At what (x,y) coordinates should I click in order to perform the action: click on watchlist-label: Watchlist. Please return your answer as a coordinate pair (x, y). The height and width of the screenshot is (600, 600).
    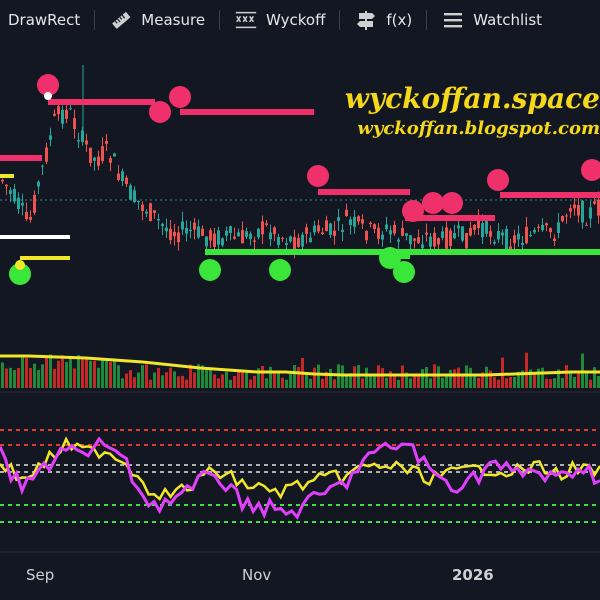
    Looking at the image, I should click on (508, 20).